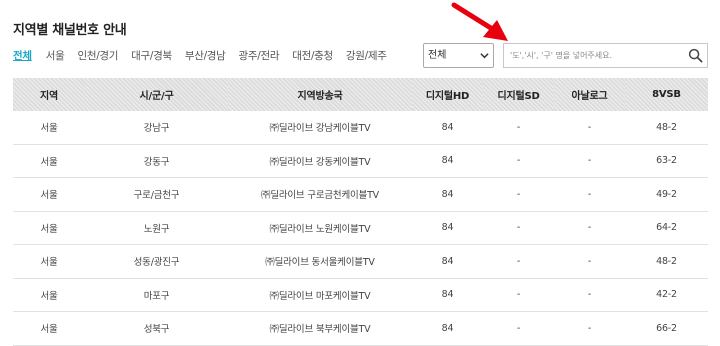 This screenshot has height=346, width=720. Describe the element at coordinates (589, 94) in the screenshot. I see `column-header: 아날로그` at that location.